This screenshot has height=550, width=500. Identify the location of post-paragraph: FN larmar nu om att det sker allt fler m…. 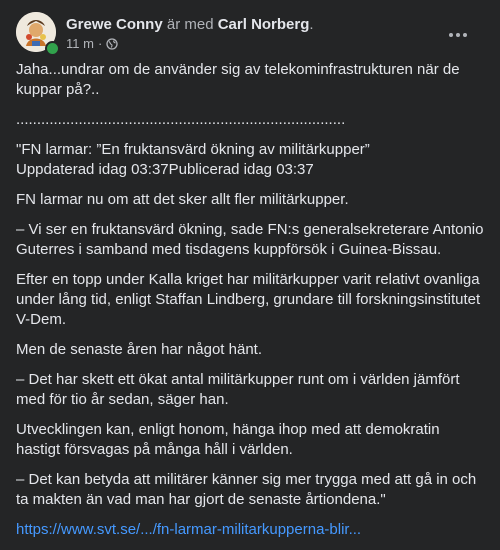
(182, 199).